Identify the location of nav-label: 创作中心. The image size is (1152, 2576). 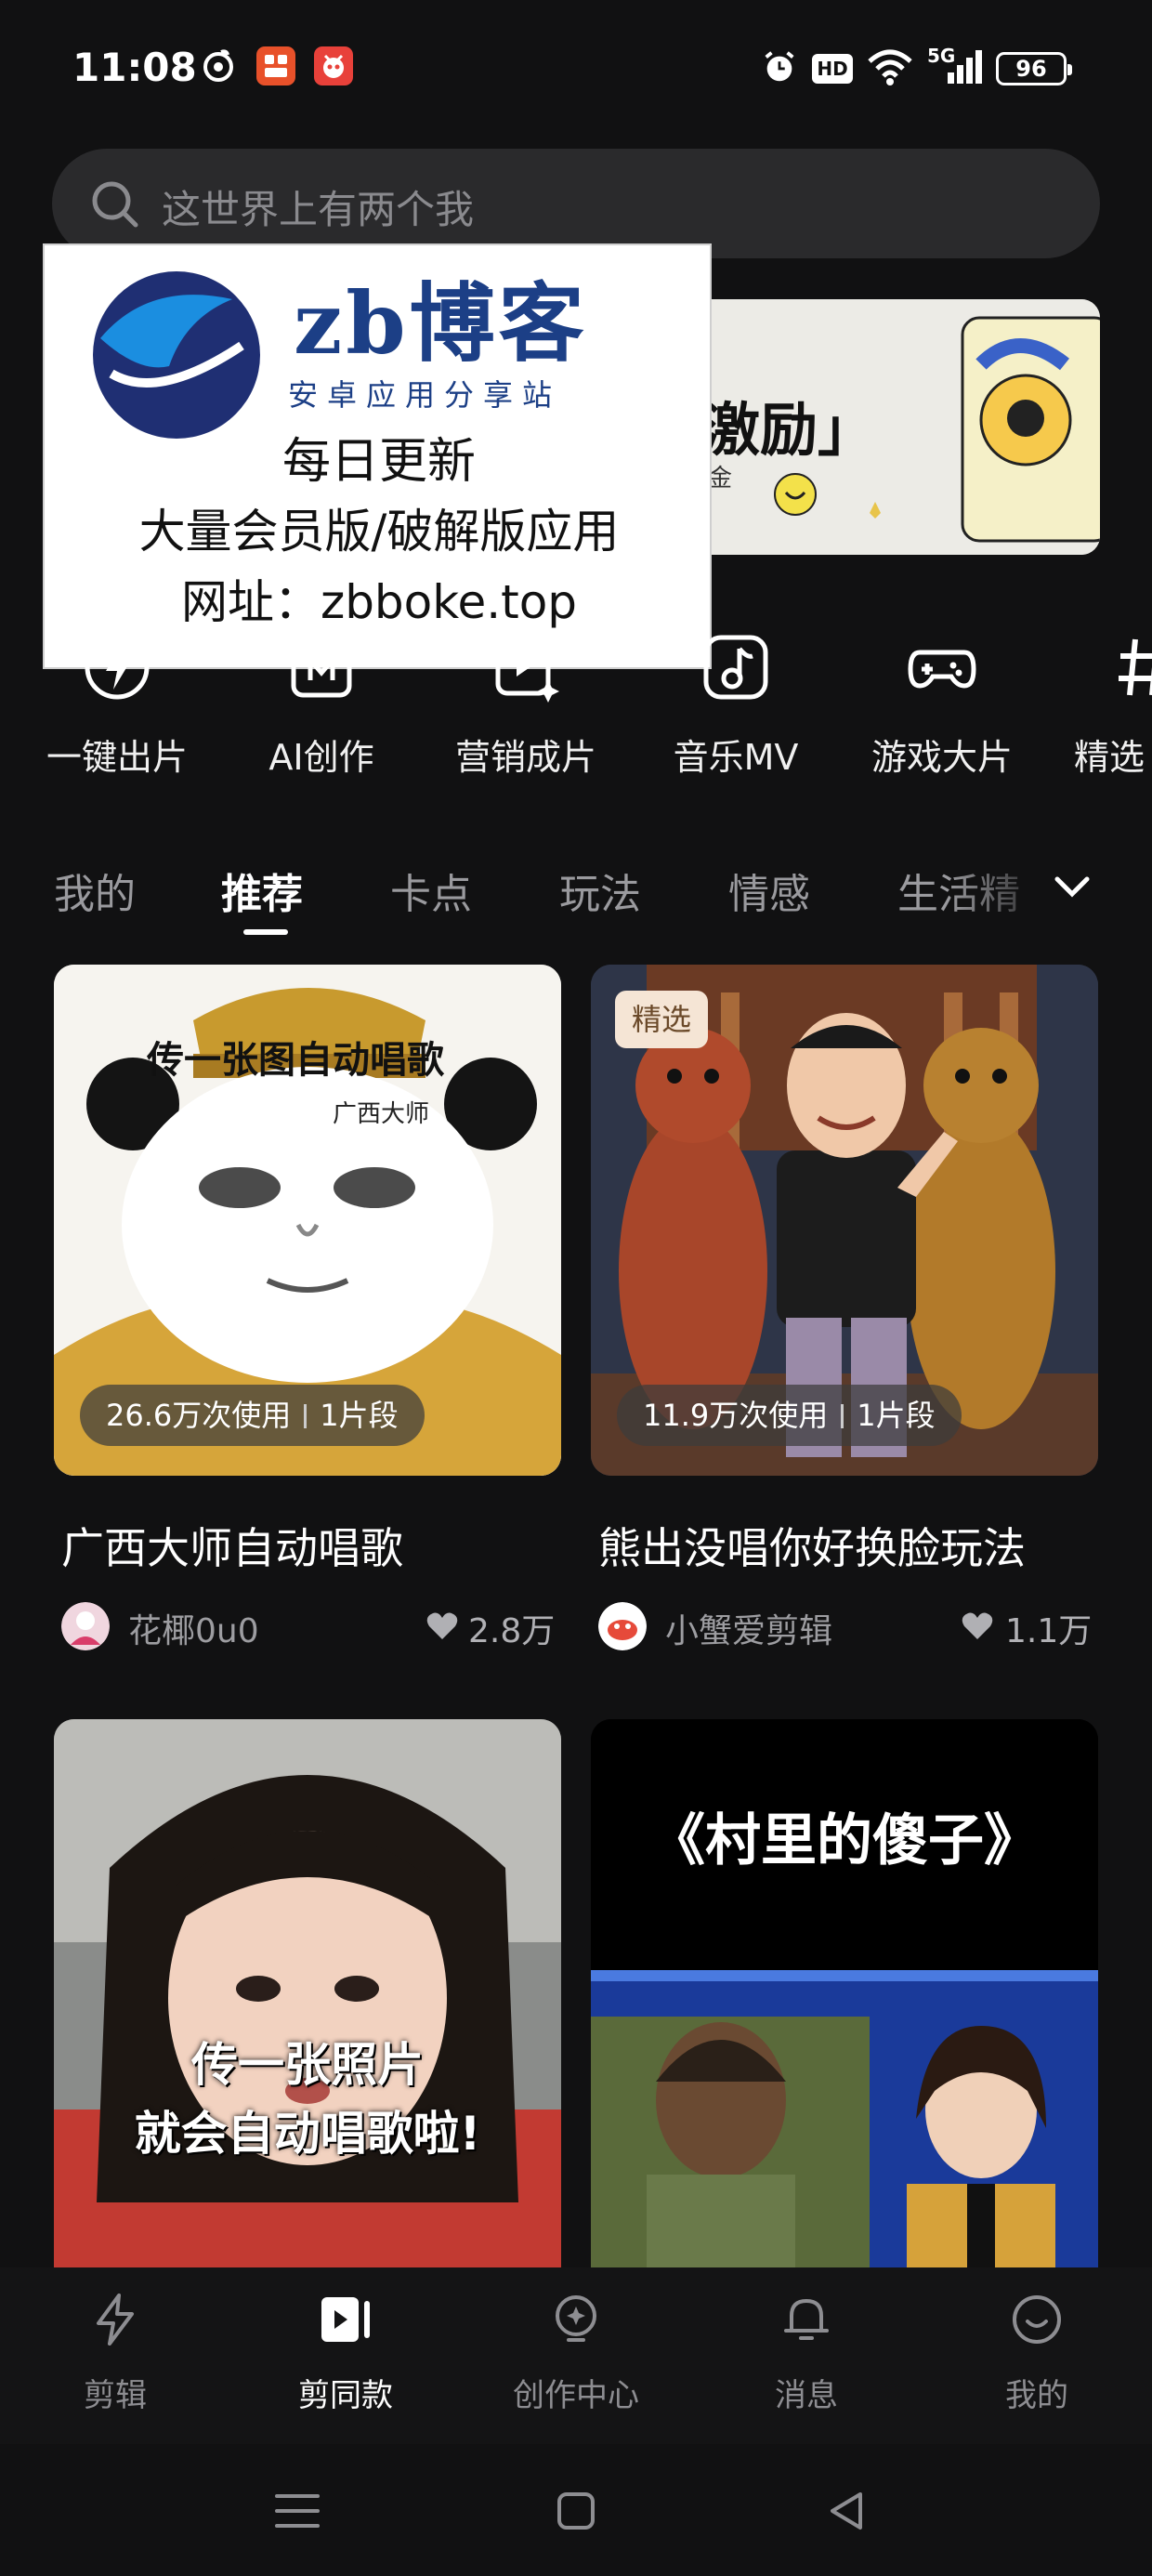
(576, 2395).